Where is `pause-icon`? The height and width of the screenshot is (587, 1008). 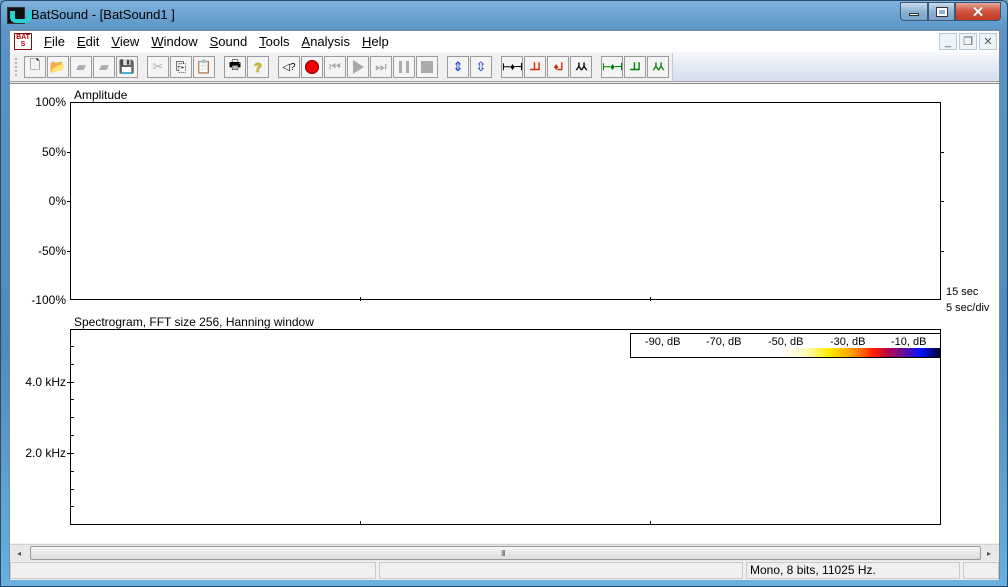 pause-icon is located at coordinates (404, 67).